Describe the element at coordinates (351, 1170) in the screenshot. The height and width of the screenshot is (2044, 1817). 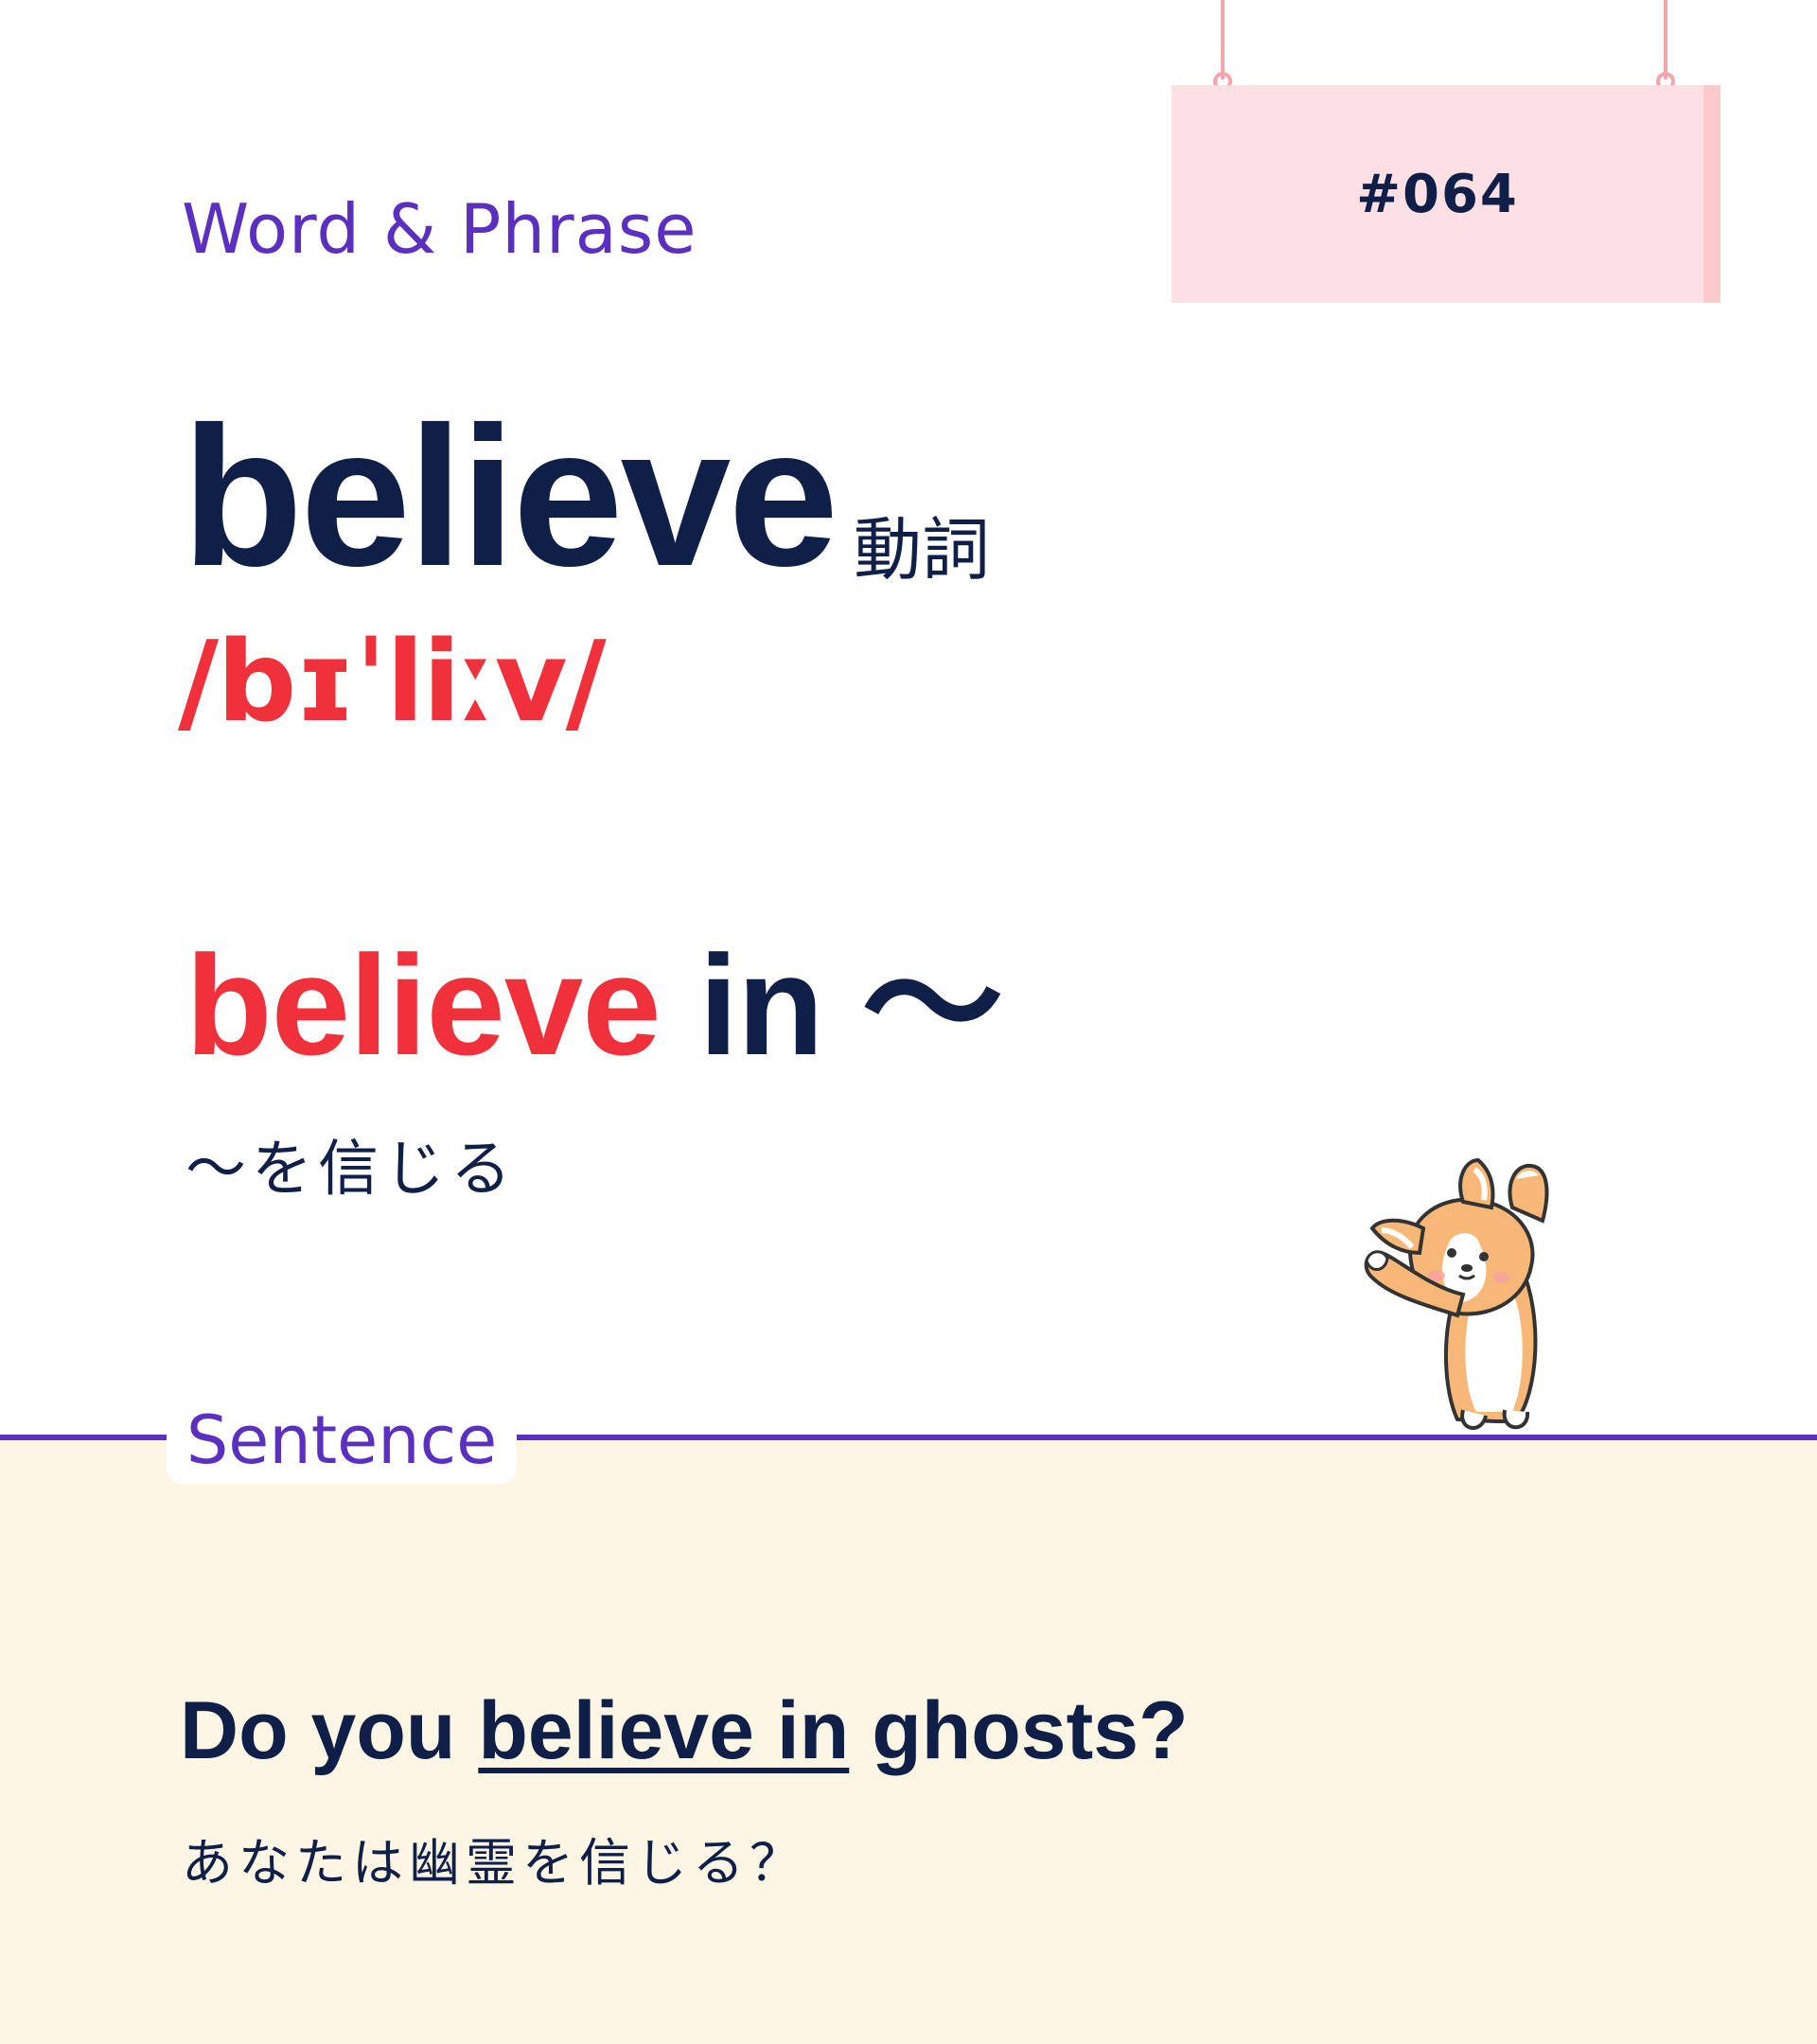
I see `phrase-meaning: ～を信じる` at that location.